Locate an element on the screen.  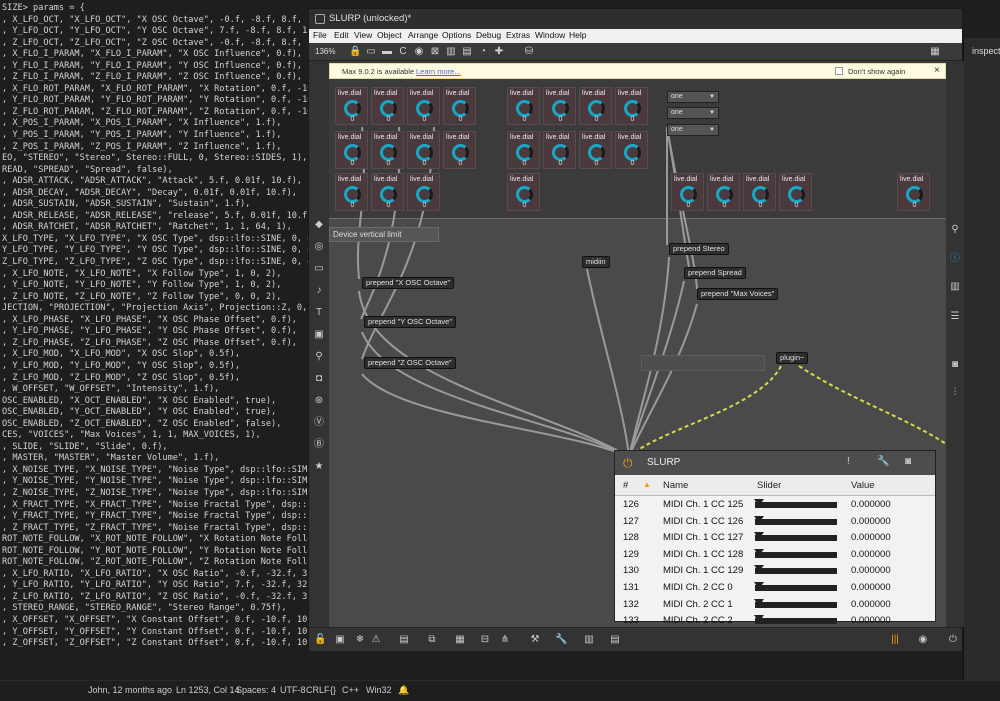
window-titlebar: SLURP (unlocked)* is located at coordinates (635, 19).